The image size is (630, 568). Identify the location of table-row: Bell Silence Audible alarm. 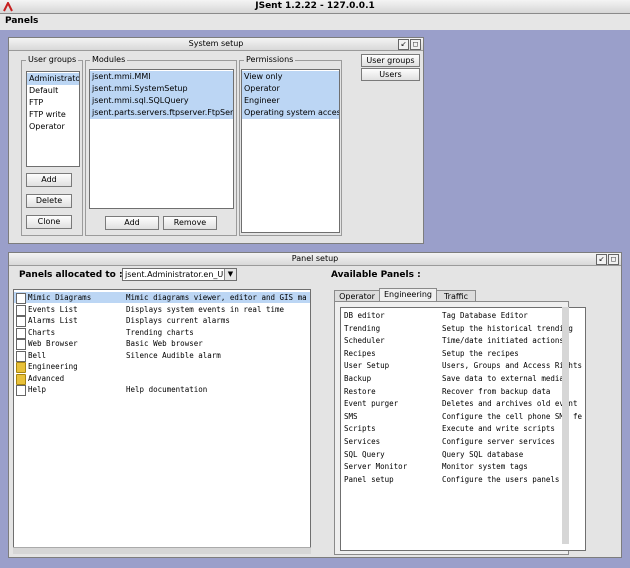
(162, 356).